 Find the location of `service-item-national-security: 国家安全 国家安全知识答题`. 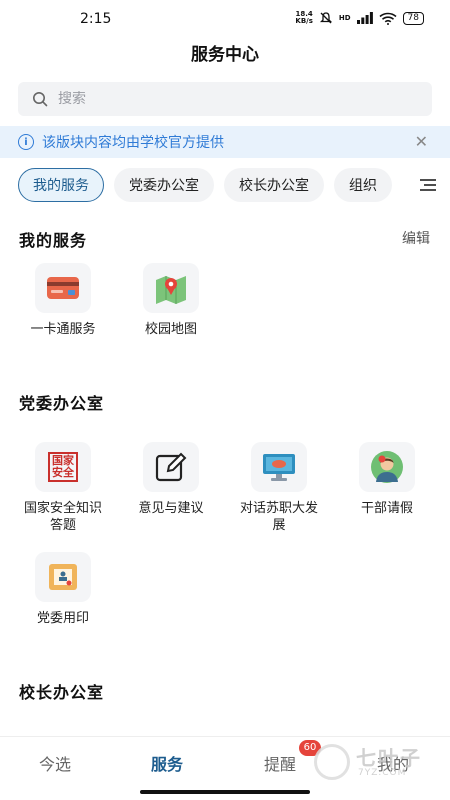

service-item-national-security: 国家安全 国家安全知识答题 is located at coordinates (63, 488).